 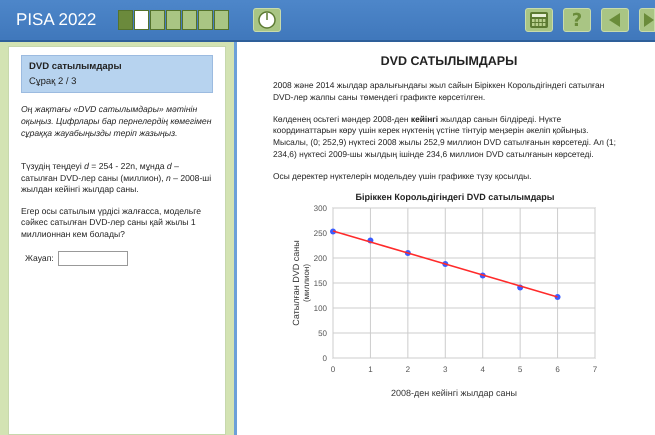 I want to click on question-text: Түзудің теңдеуі d = 254 - 22n, мұнда d – сатылған DVD-лер саны (миллион), n – 2008-ші жылдан кейінгі жылдар саны., so click(x=116, y=178).